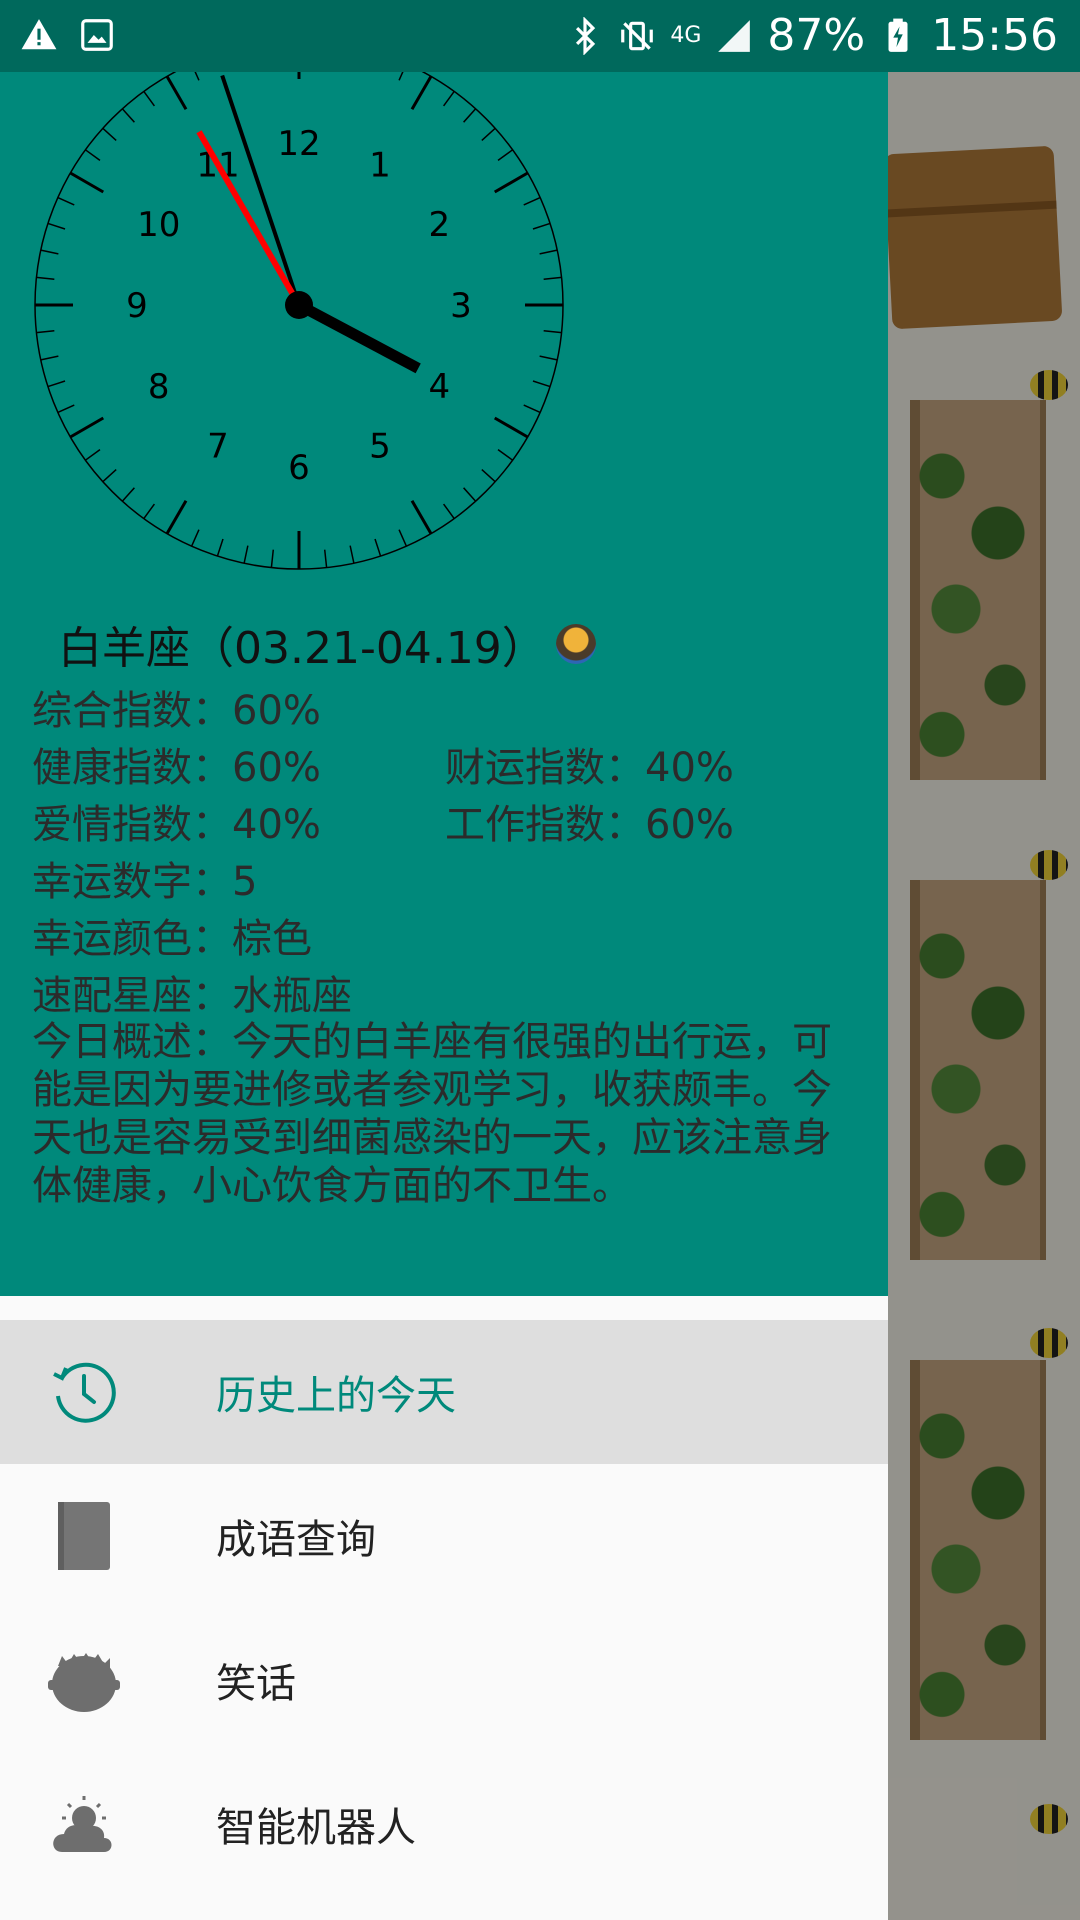 This screenshot has width=1080, height=1920. I want to click on horoscope-title: 白羊座（03.21-04.19）, so click(302, 648).